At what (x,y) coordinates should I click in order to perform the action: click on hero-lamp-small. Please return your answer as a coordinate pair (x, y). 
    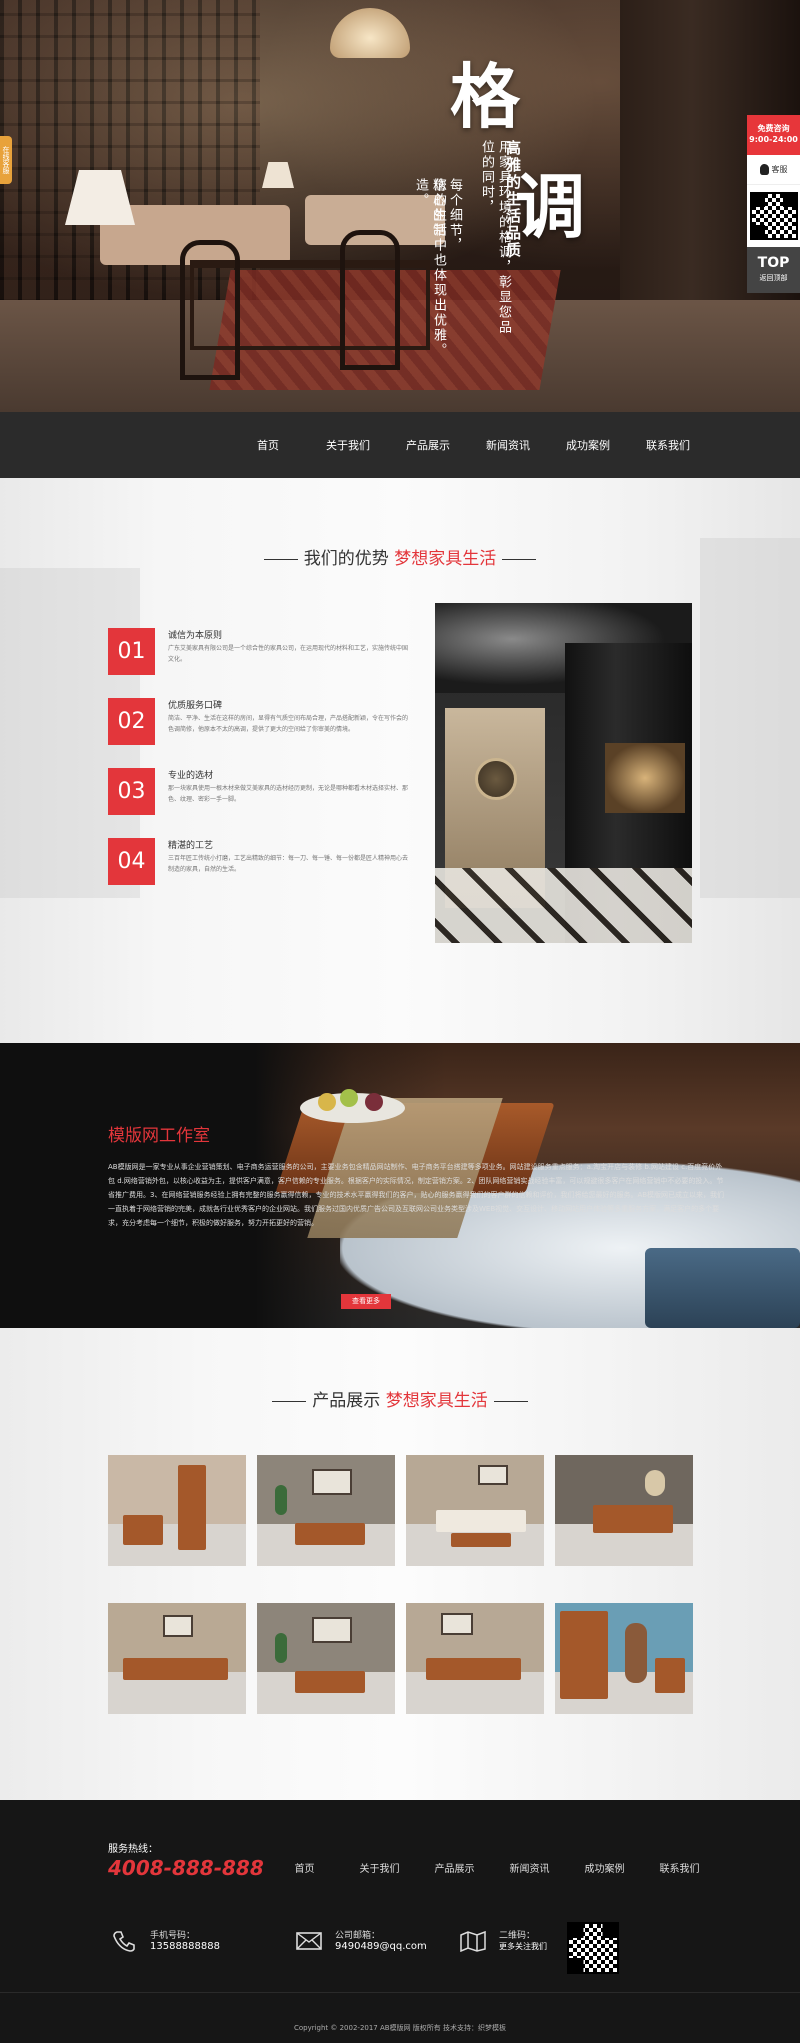
    Looking at the image, I should click on (278, 175).